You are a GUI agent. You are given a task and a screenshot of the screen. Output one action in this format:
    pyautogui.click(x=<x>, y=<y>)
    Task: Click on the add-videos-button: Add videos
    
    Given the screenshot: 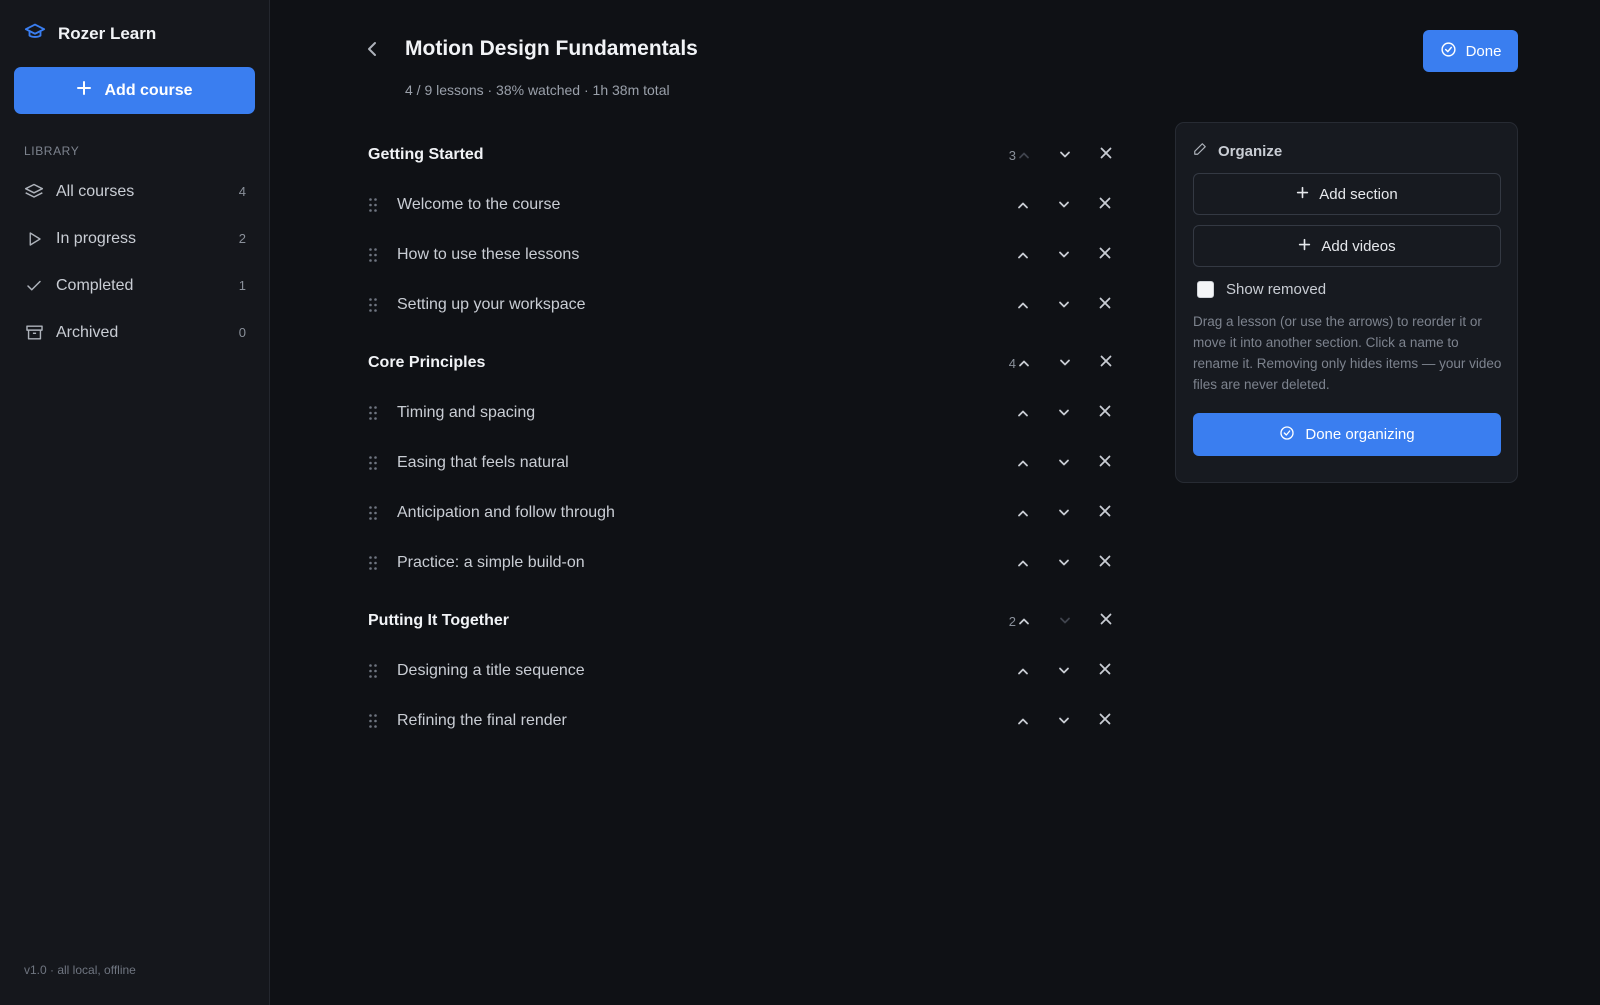 What is the action you would take?
    pyautogui.click(x=1347, y=246)
    